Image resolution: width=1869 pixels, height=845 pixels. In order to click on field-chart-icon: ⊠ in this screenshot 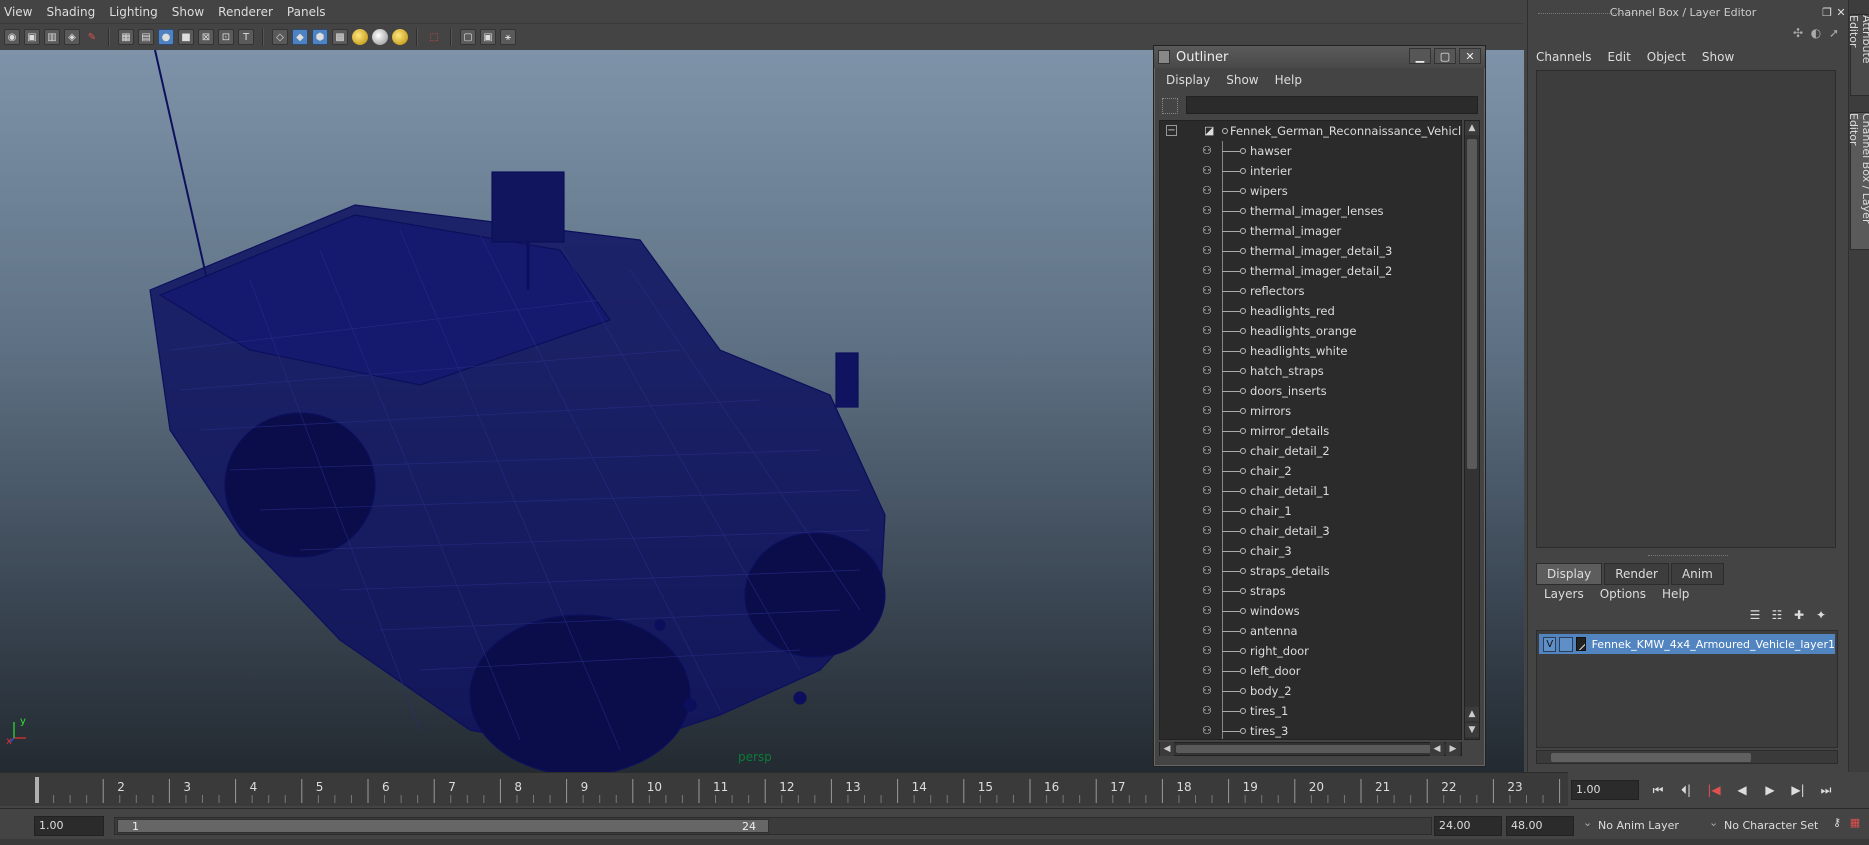, I will do `click(206, 37)`.